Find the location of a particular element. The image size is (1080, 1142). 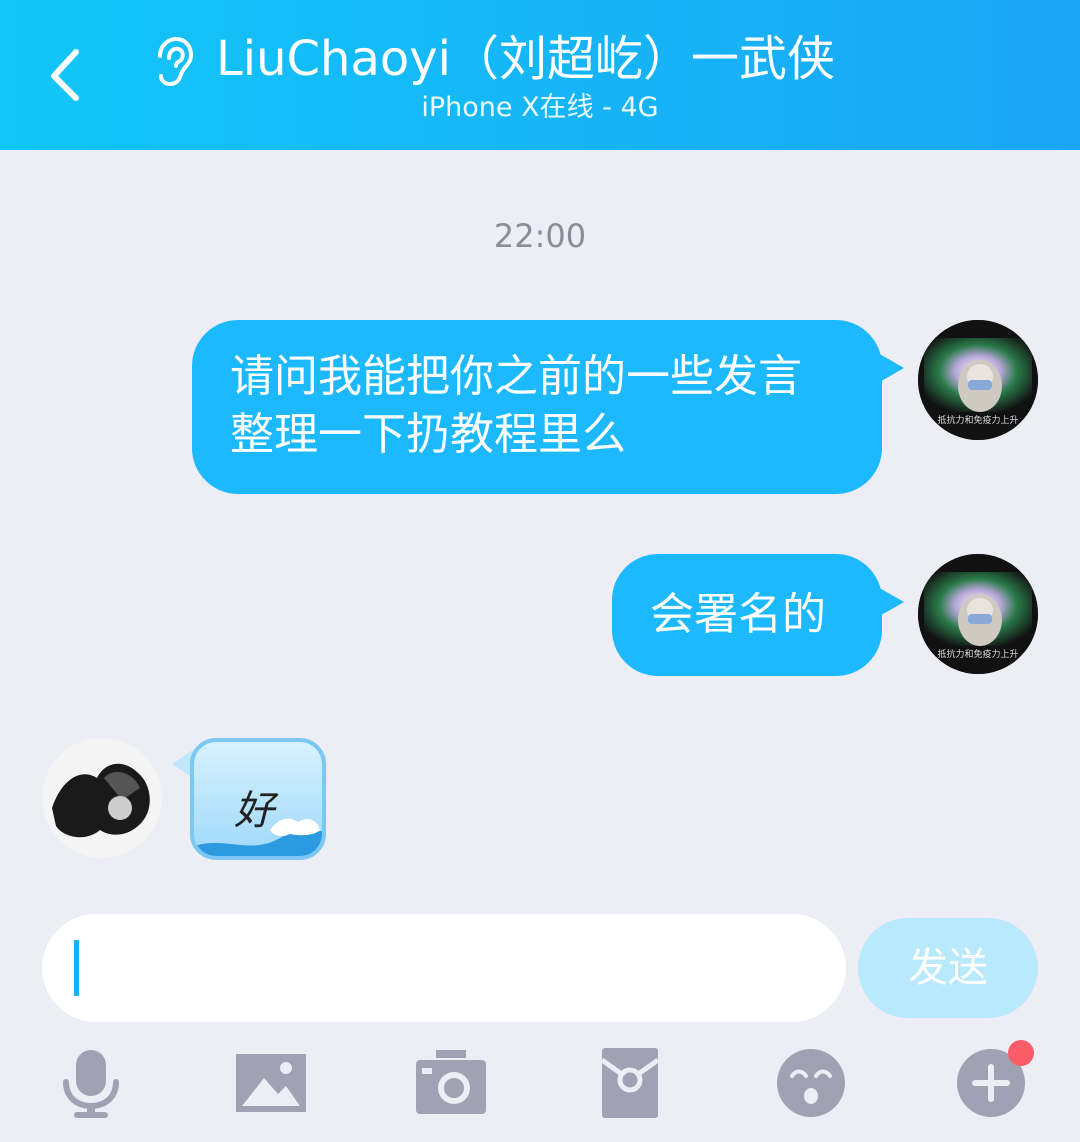

microphone-icon is located at coordinates (91, 1083).